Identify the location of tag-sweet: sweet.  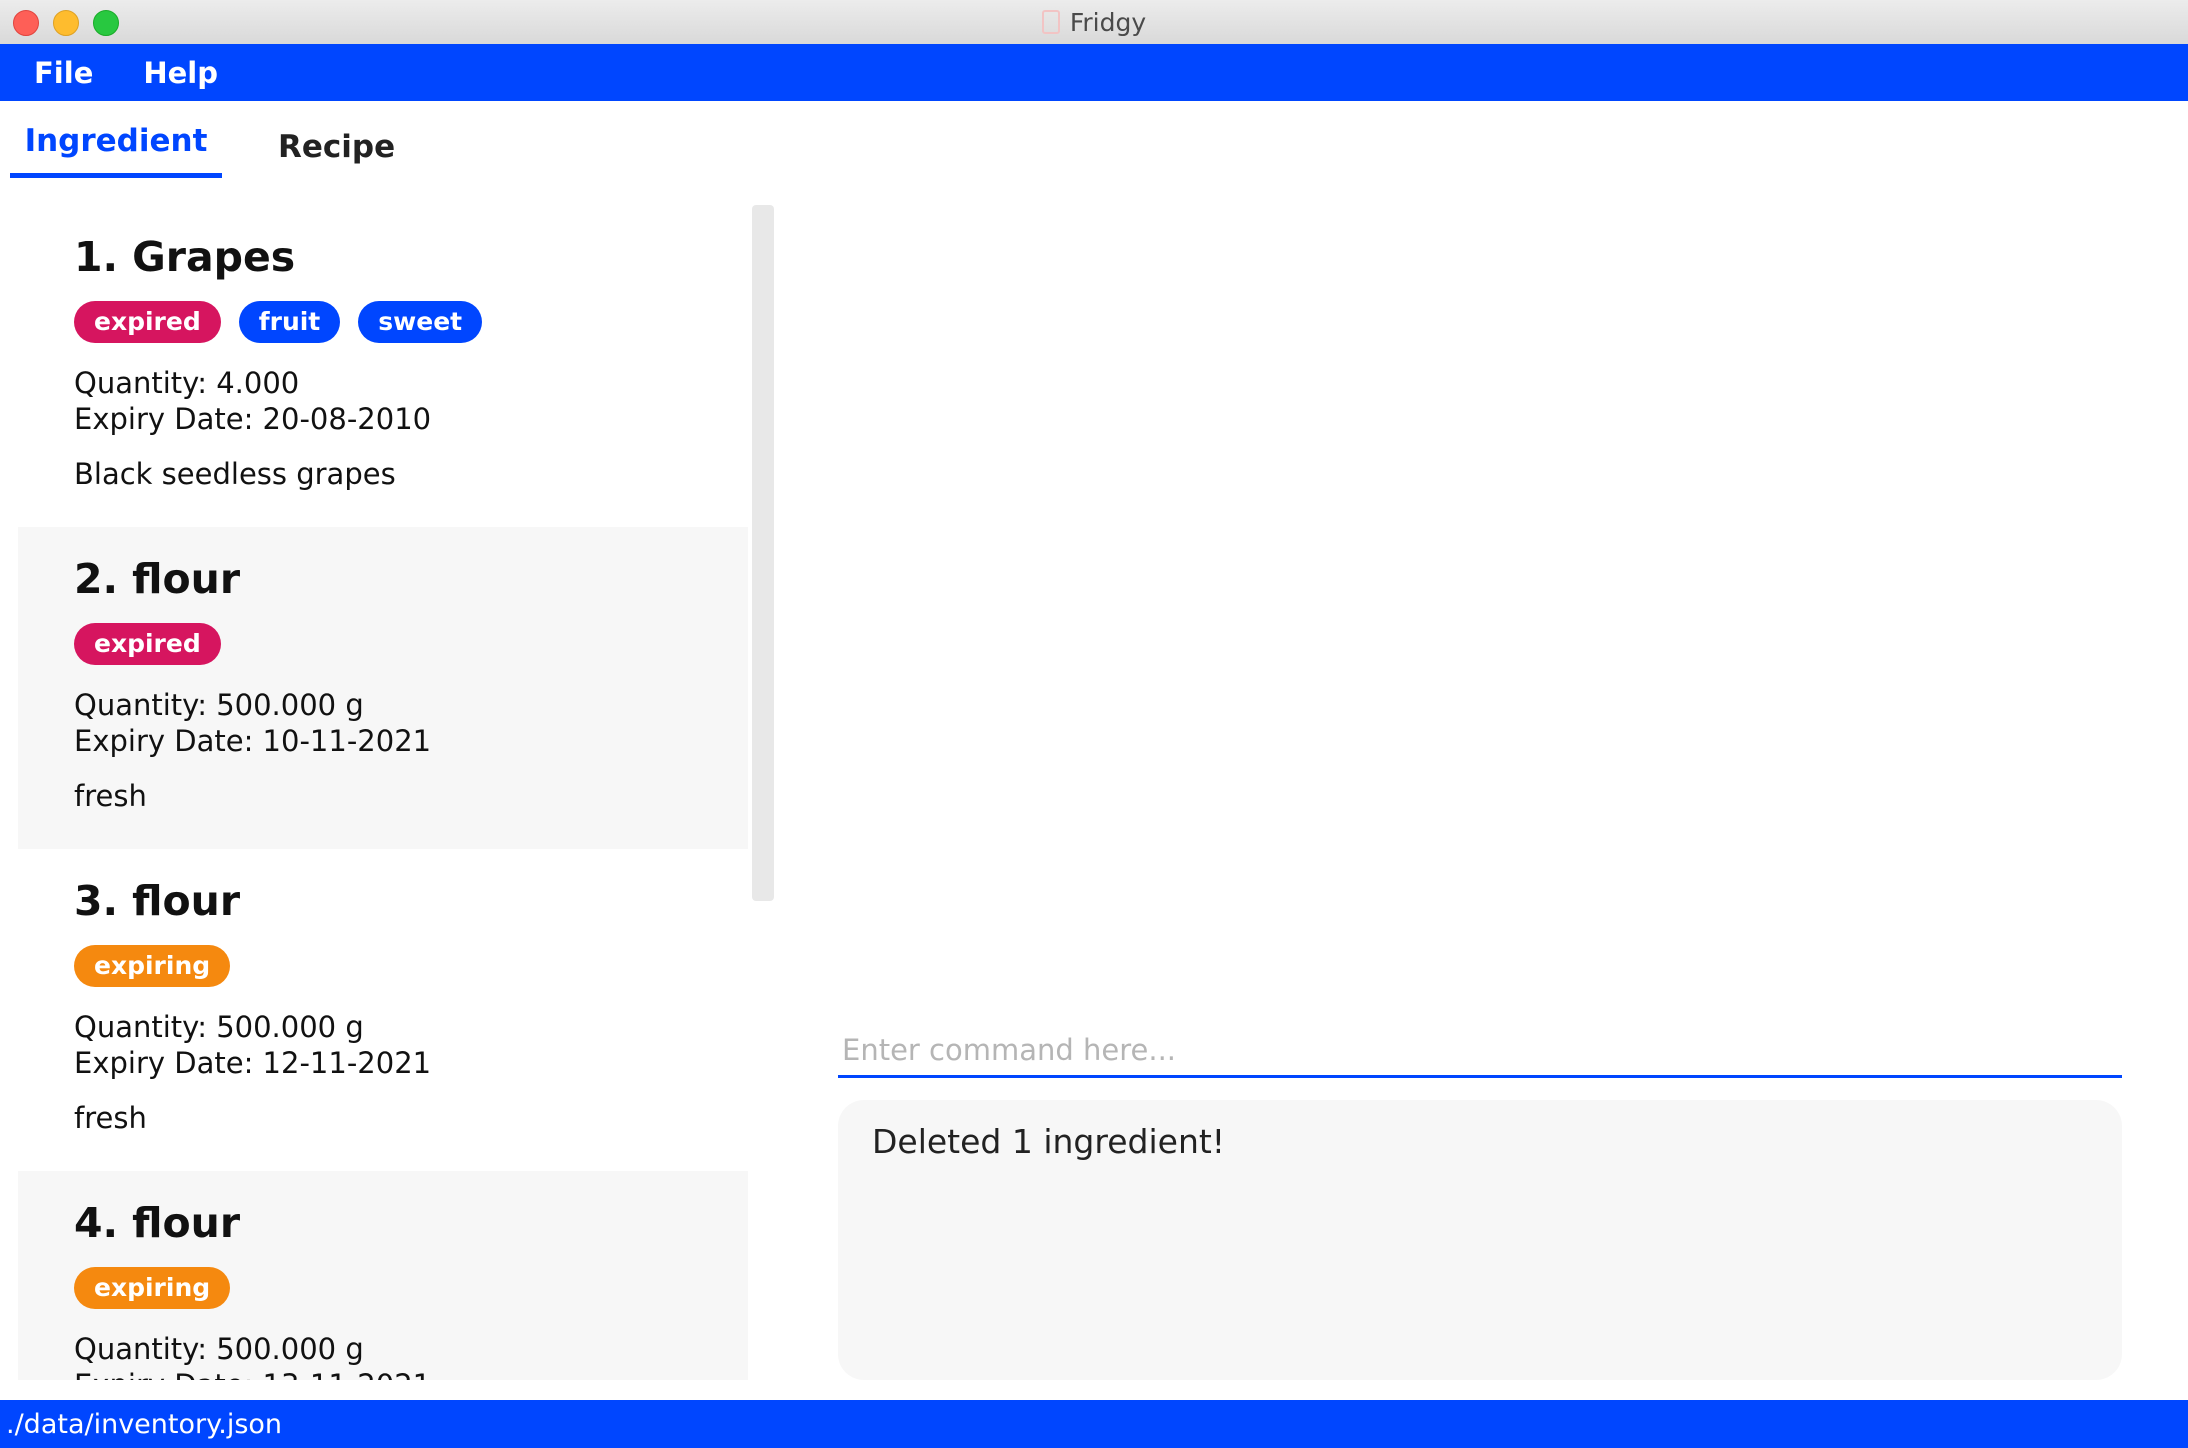
(420, 322).